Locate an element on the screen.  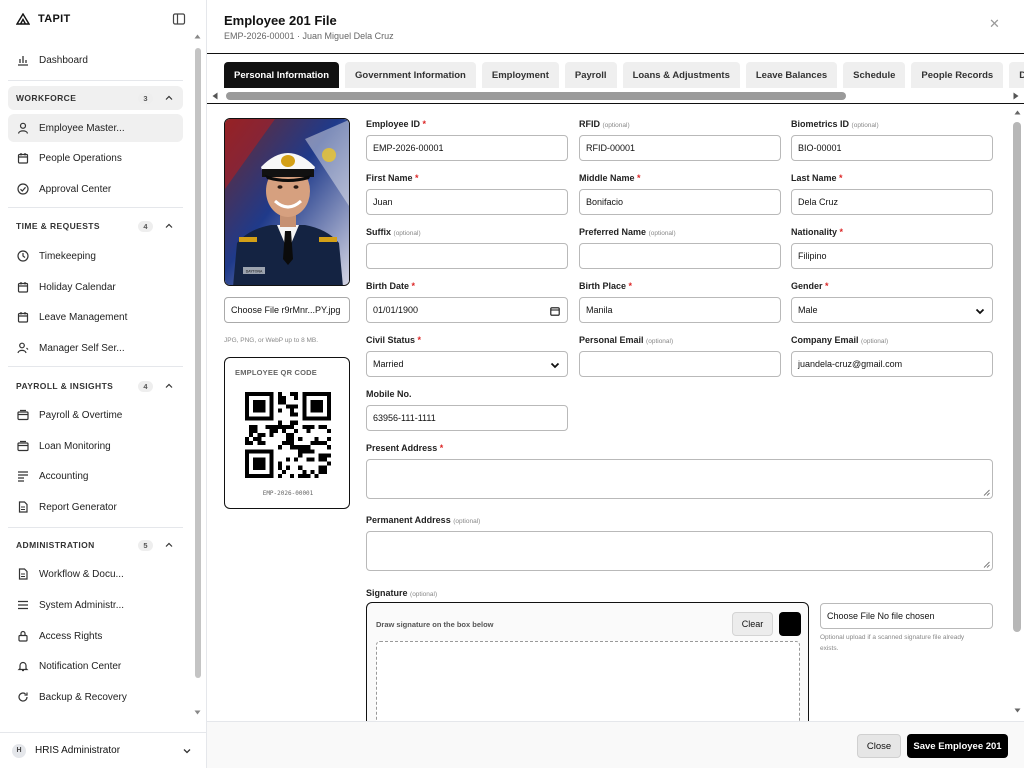
sidebar-item-access-rights: Access Rights is located at coordinates (95, 636).